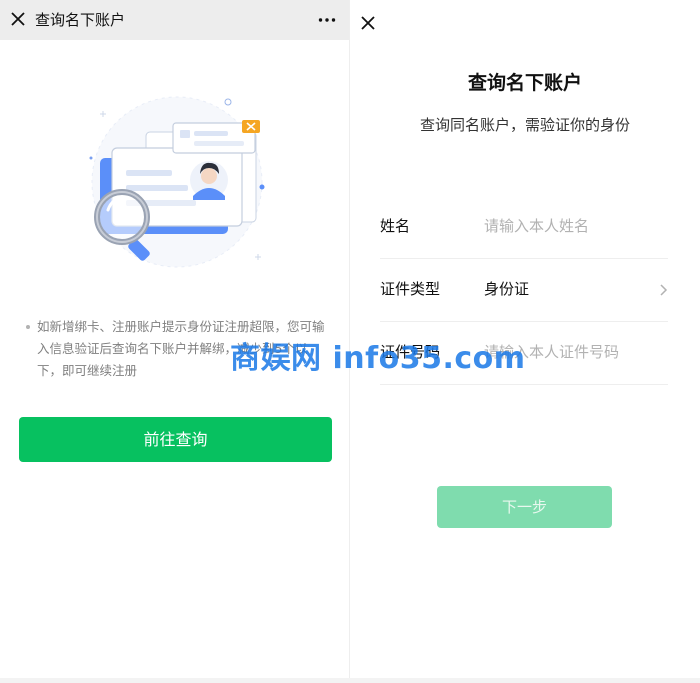 This screenshot has width=700, height=683. I want to click on id-type-label: 证件类型, so click(410, 289).